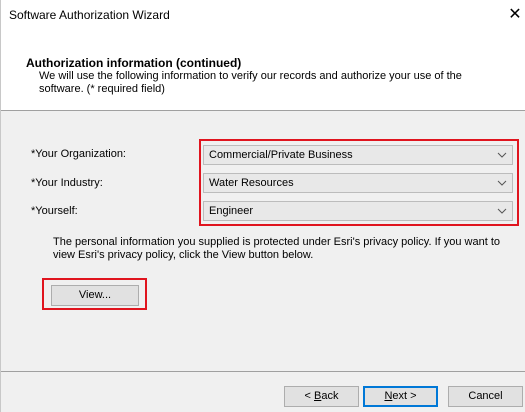 The image size is (525, 412). I want to click on yourself-select: Engineer, so click(358, 211).